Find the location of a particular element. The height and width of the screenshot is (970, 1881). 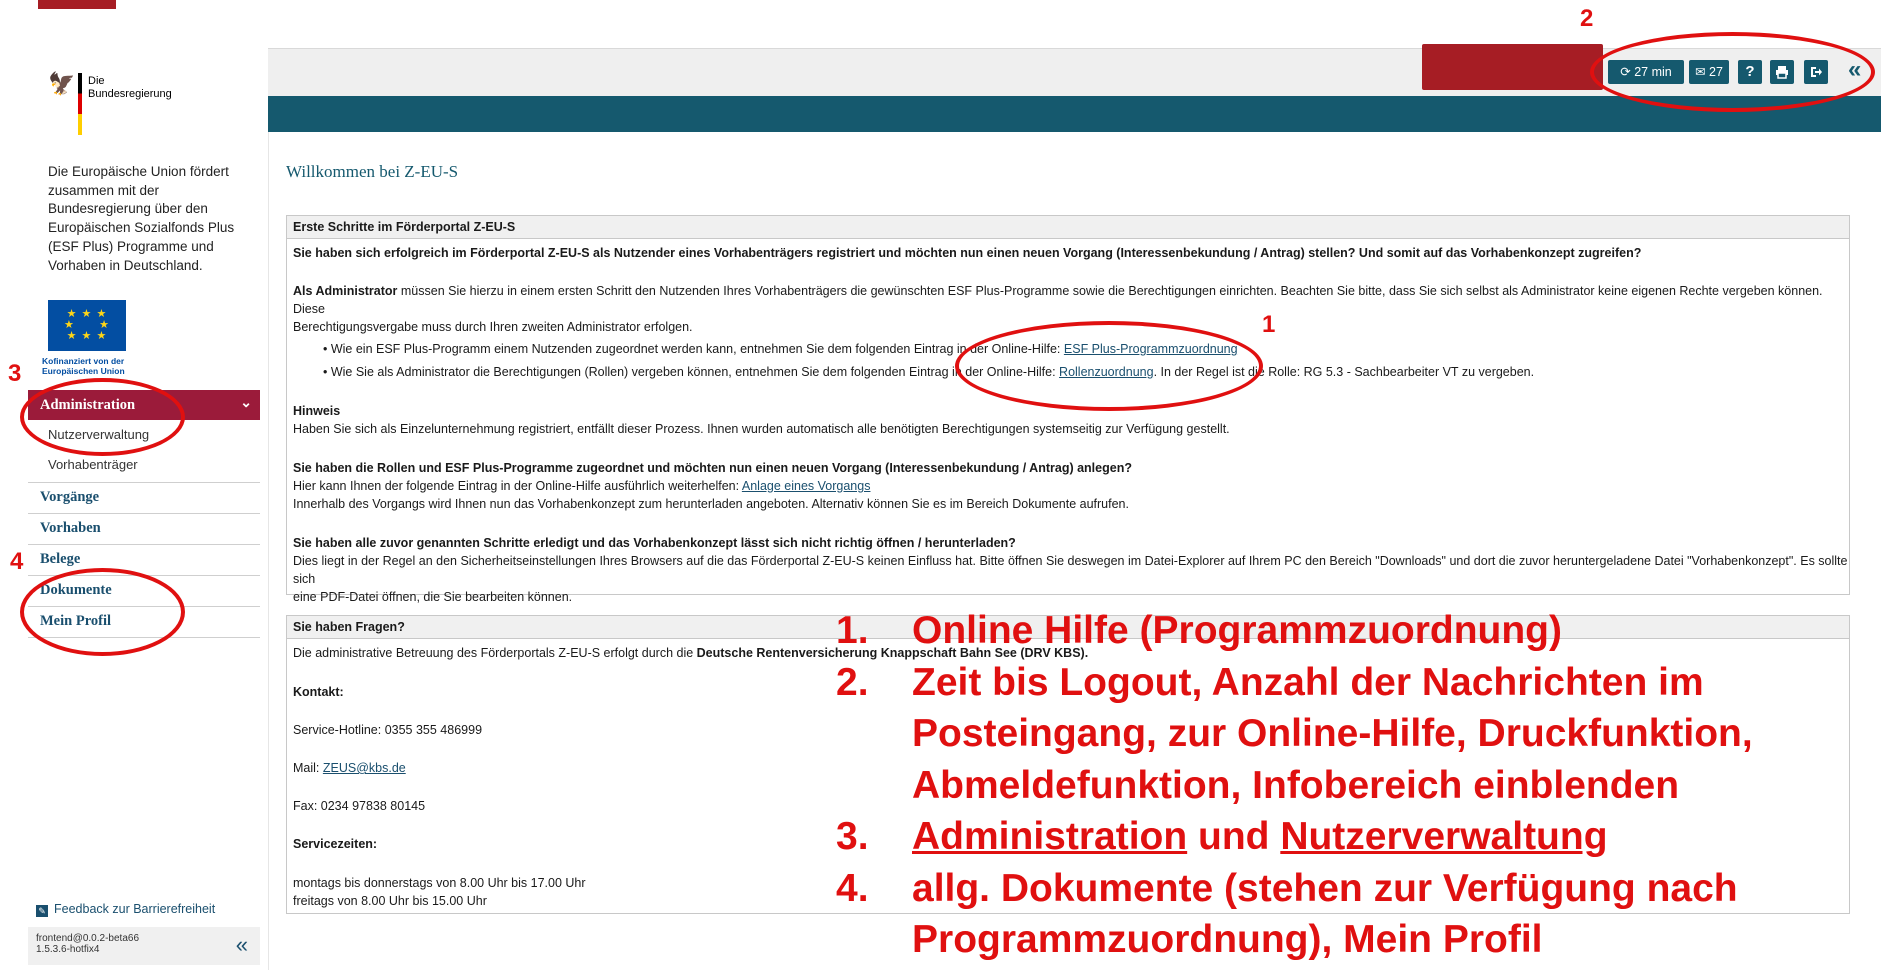

annotation-number-3: 3 is located at coordinates (15, 373).